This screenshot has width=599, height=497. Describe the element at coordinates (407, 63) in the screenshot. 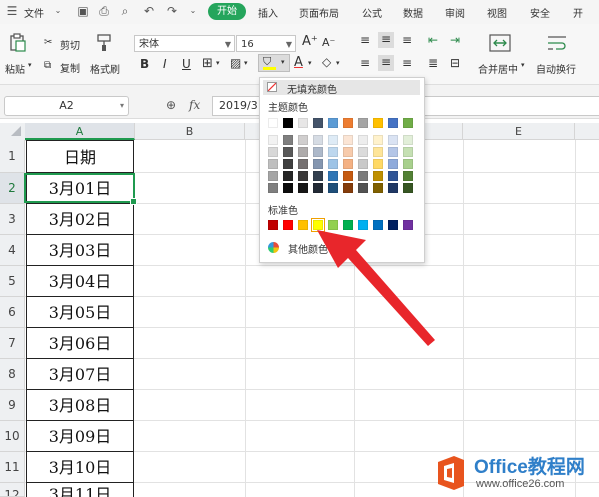

I see `align-right-icon: ≡` at that location.